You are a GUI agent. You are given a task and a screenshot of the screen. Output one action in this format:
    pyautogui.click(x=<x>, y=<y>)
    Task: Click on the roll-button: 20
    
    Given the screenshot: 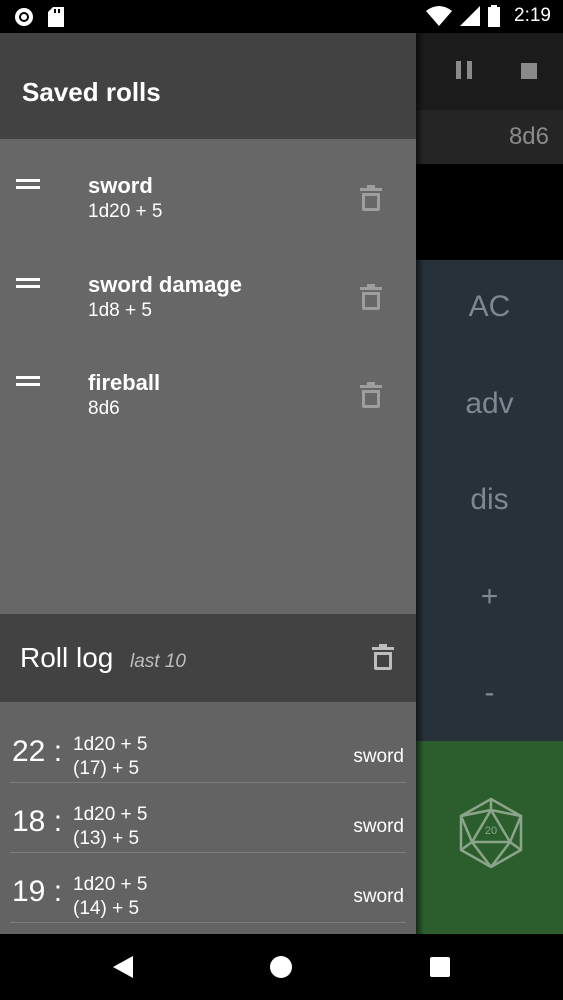 What is the action you would take?
    pyautogui.click(x=489, y=837)
    